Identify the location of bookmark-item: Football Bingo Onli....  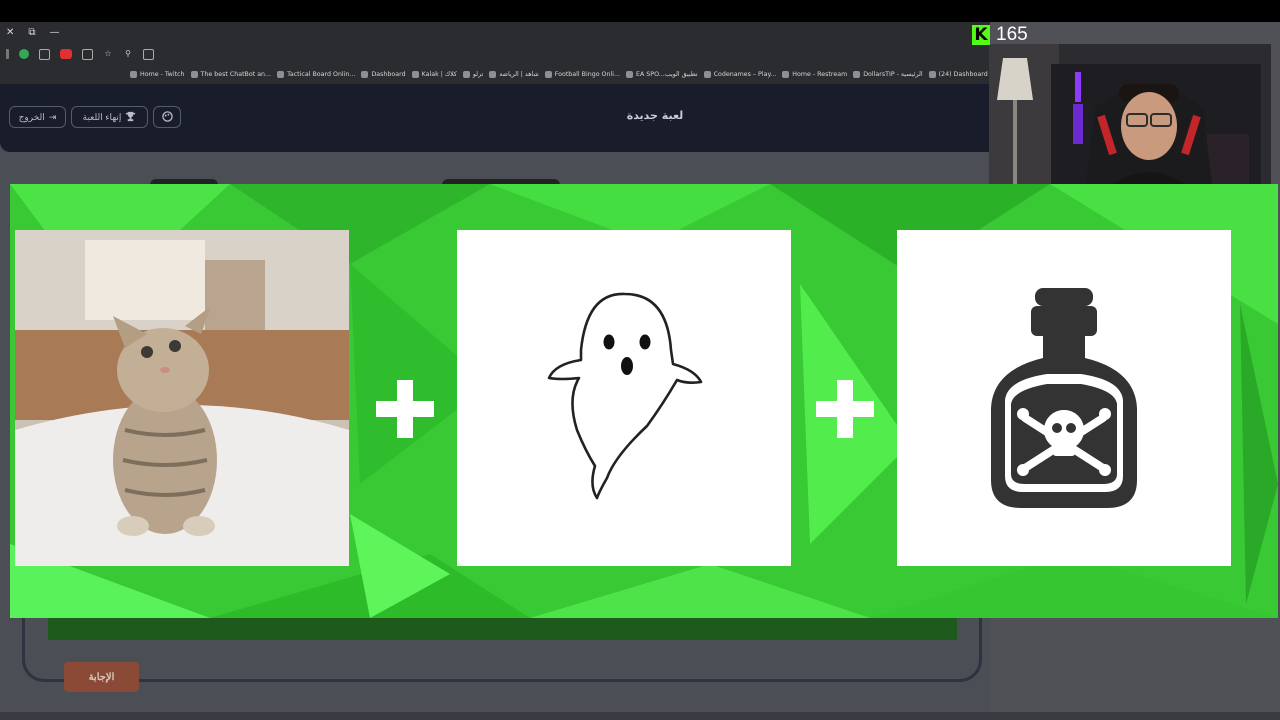
(582, 74).